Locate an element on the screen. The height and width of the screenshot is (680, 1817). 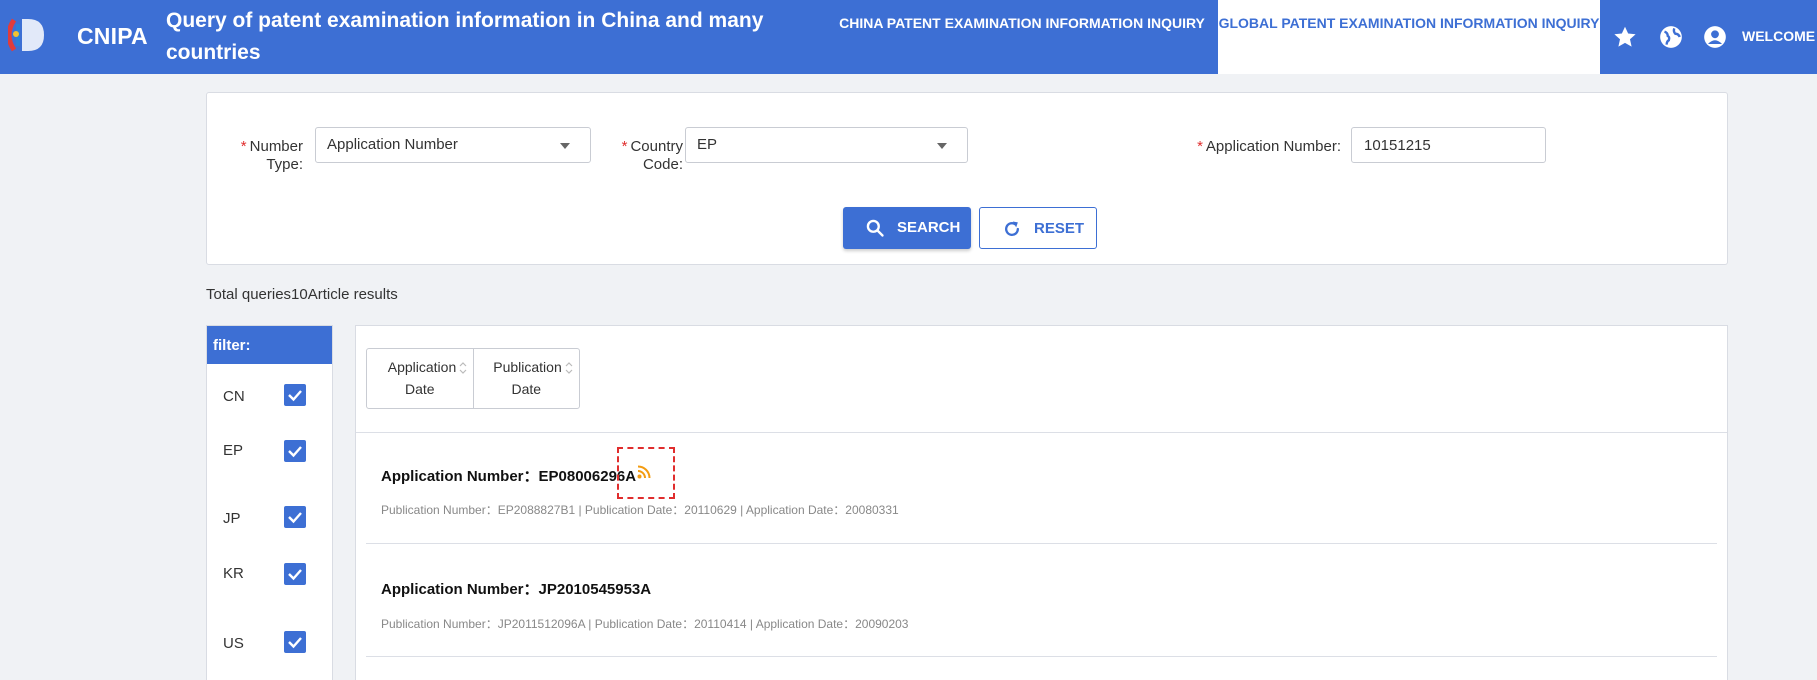
globe-icon is located at coordinates (1671, 37).